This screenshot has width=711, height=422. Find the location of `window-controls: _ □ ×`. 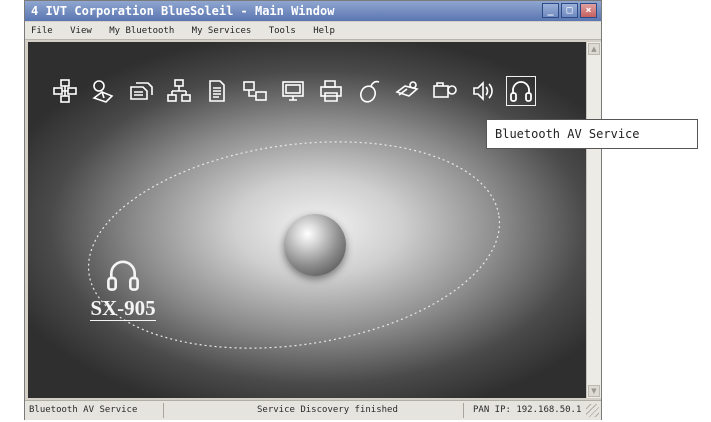

window-controls: _ □ × is located at coordinates (569, 10).